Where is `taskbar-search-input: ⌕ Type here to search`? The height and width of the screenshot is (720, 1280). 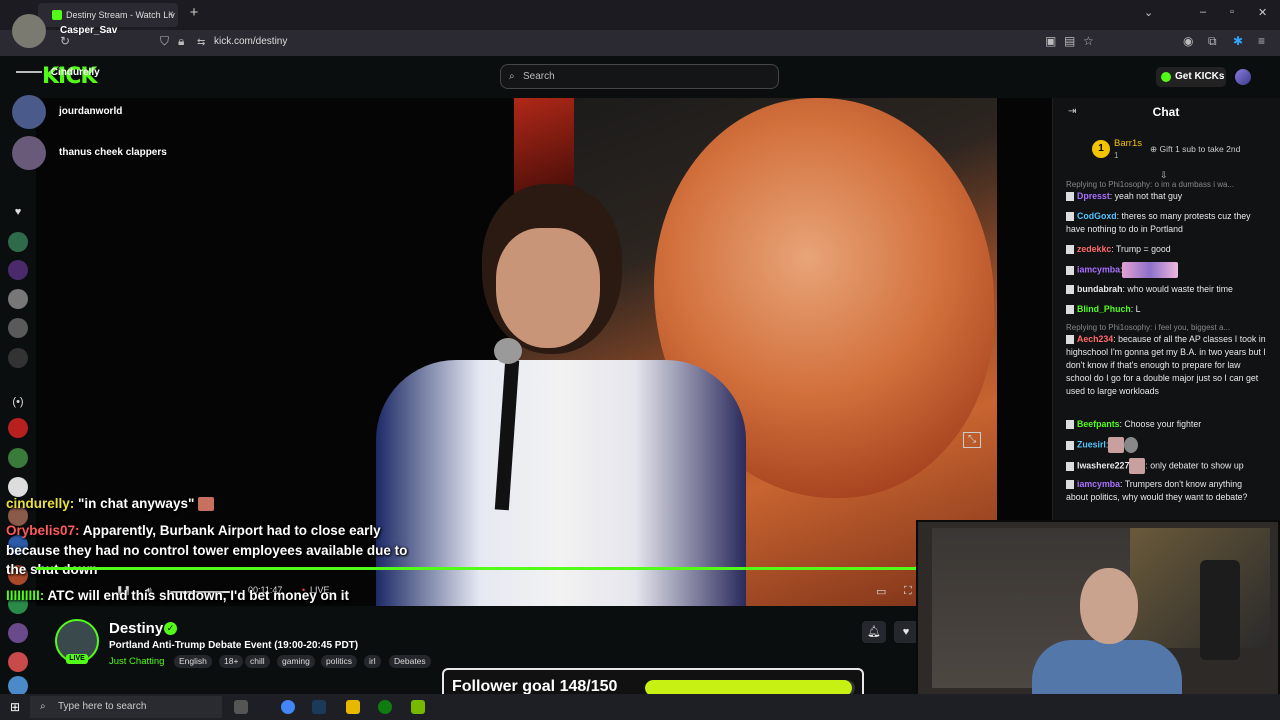
taskbar-search-input: ⌕ Type here to search is located at coordinates (126, 707).